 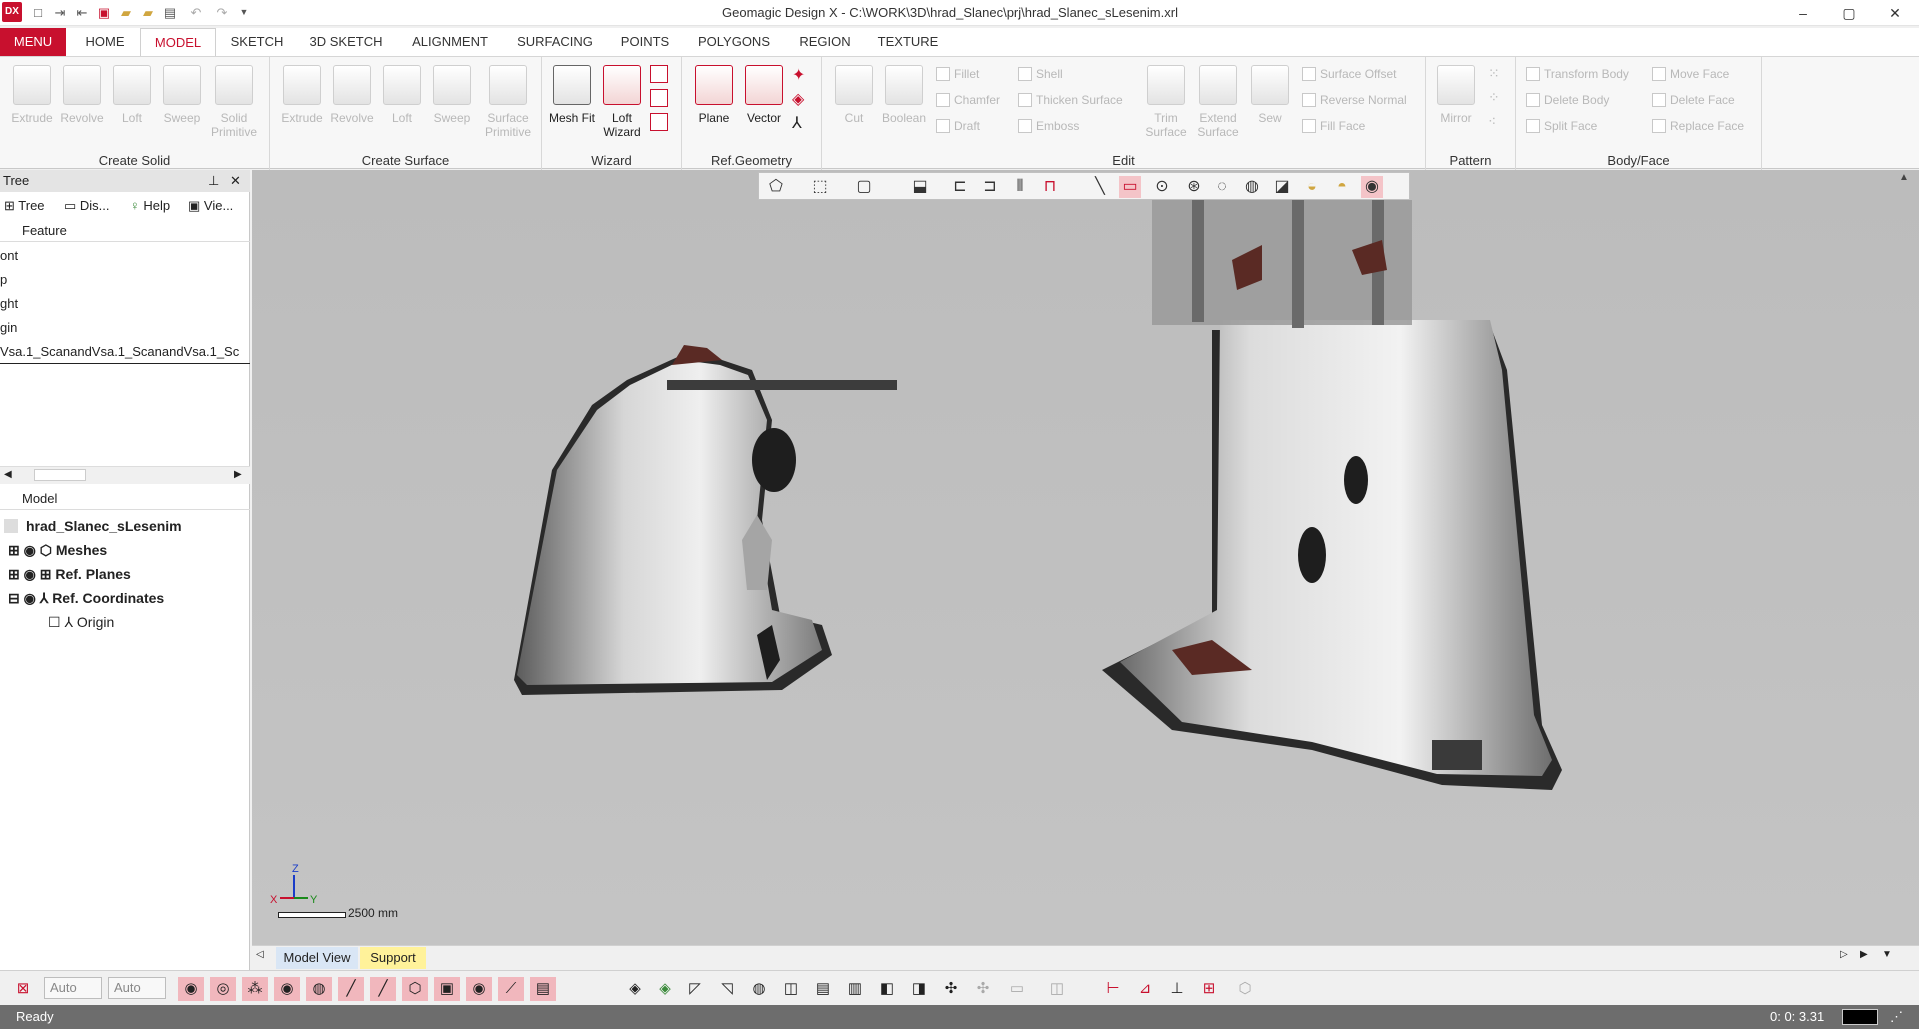 I want to click on move-face-button: Move Face, so click(x=1690, y=74).